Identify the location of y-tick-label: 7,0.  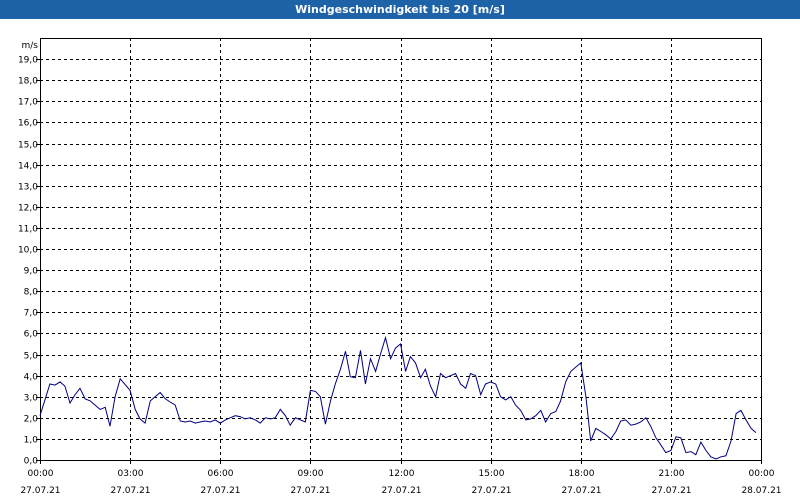
(31, 314).